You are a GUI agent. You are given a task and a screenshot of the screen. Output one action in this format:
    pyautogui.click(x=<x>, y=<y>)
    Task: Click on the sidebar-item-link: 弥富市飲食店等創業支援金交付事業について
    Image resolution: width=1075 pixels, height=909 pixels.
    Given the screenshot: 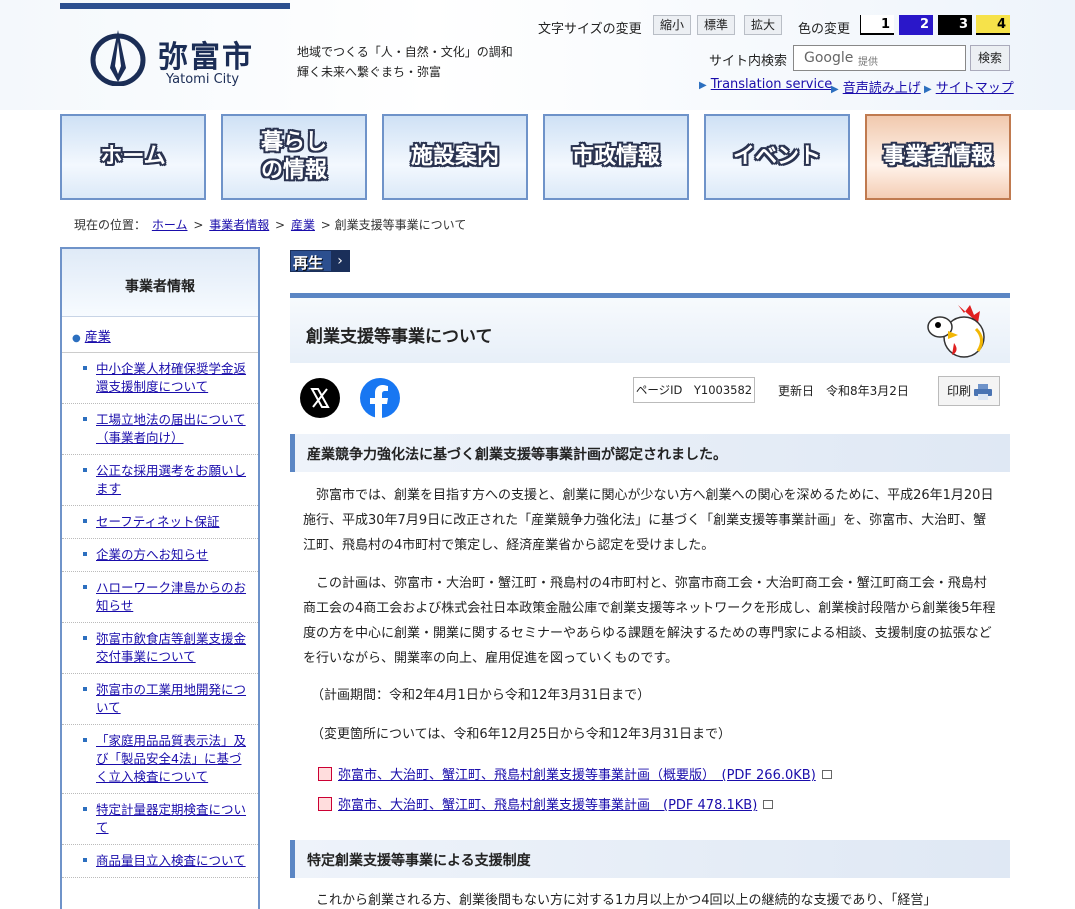 What is the action you would take?
    pyautogui.click(x=171, y=647)
    